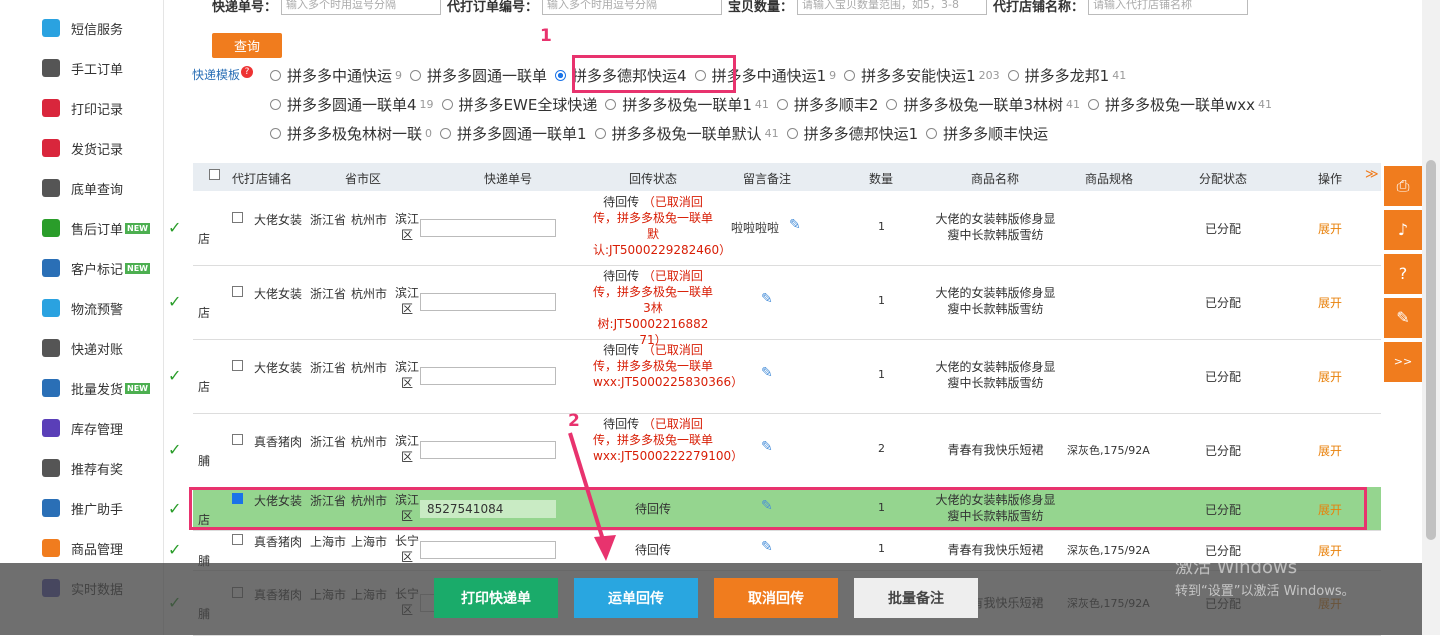  Describe the element at coordinates (336, 75) in the screenshot. I see `template-radio: 拼多多中通快运 9` at that location.